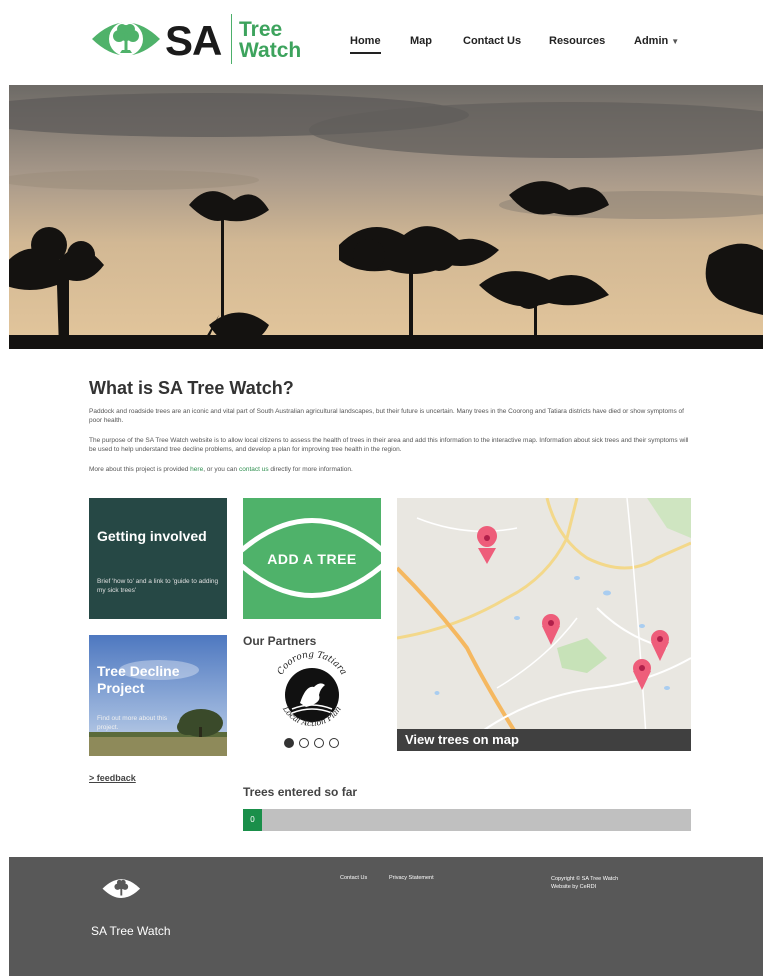 The image size is (763, 976). Describe the element at coordinates (140, 469) in the screenshot. I see `intro-p3-text-a: More about this project is provided` at that location.